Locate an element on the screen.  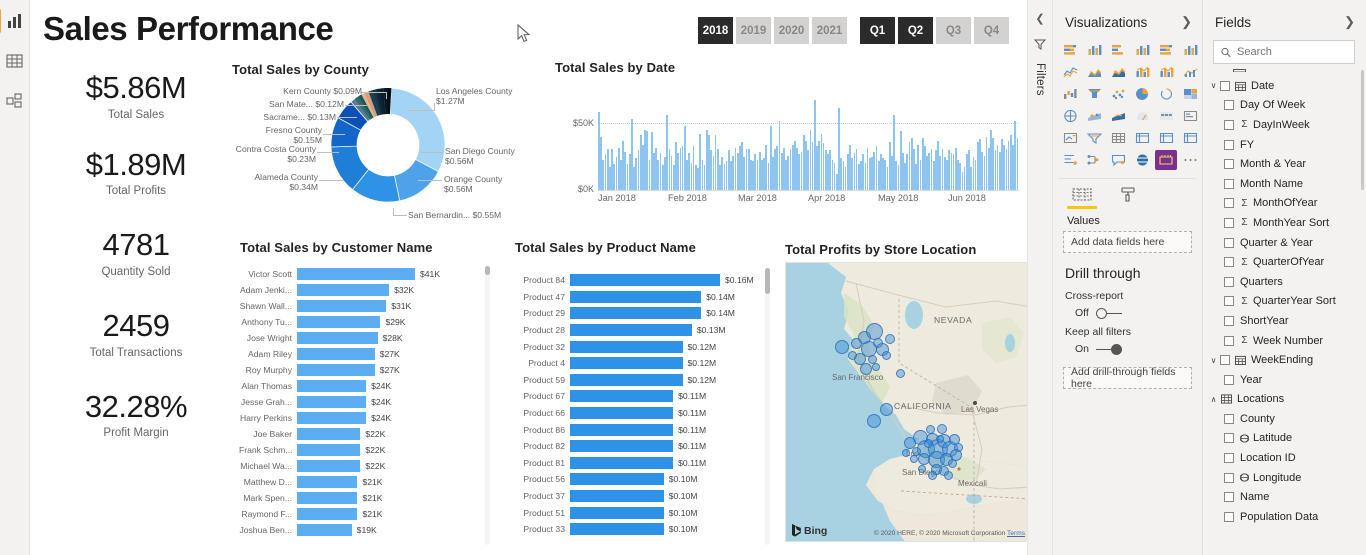
qa-visual-icon is located at coordinates (1118, 160).